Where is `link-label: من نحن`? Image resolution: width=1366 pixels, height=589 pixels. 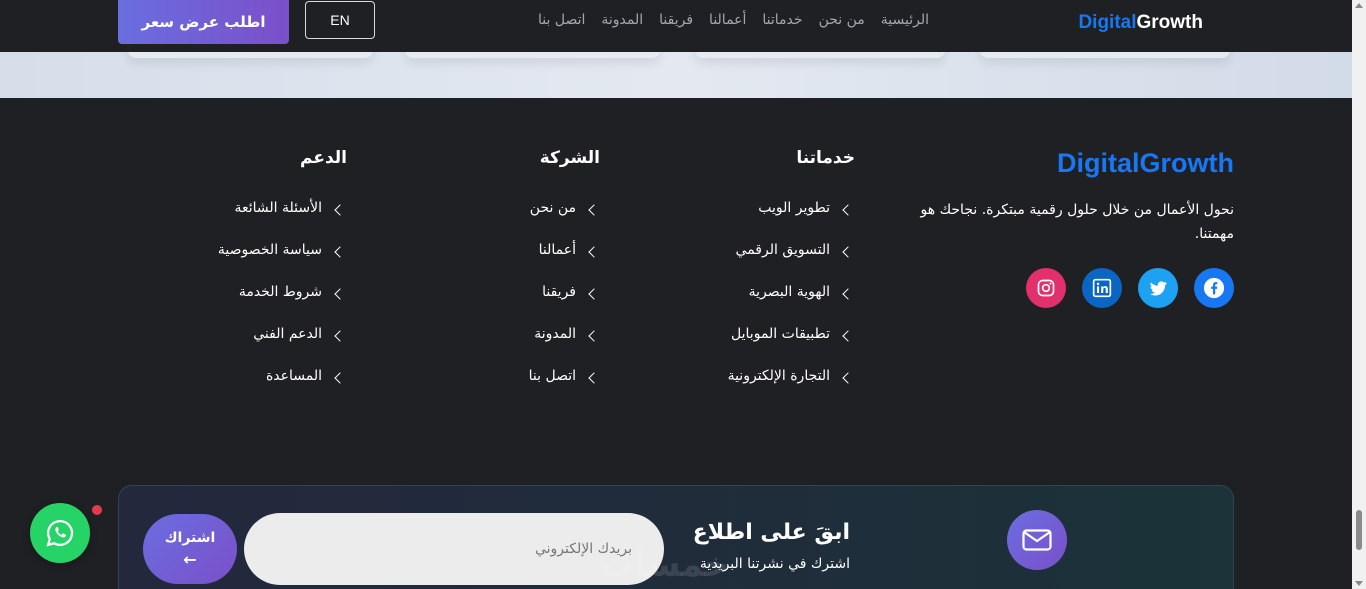 link-label: من نحن is located at coordinates (552, 208).